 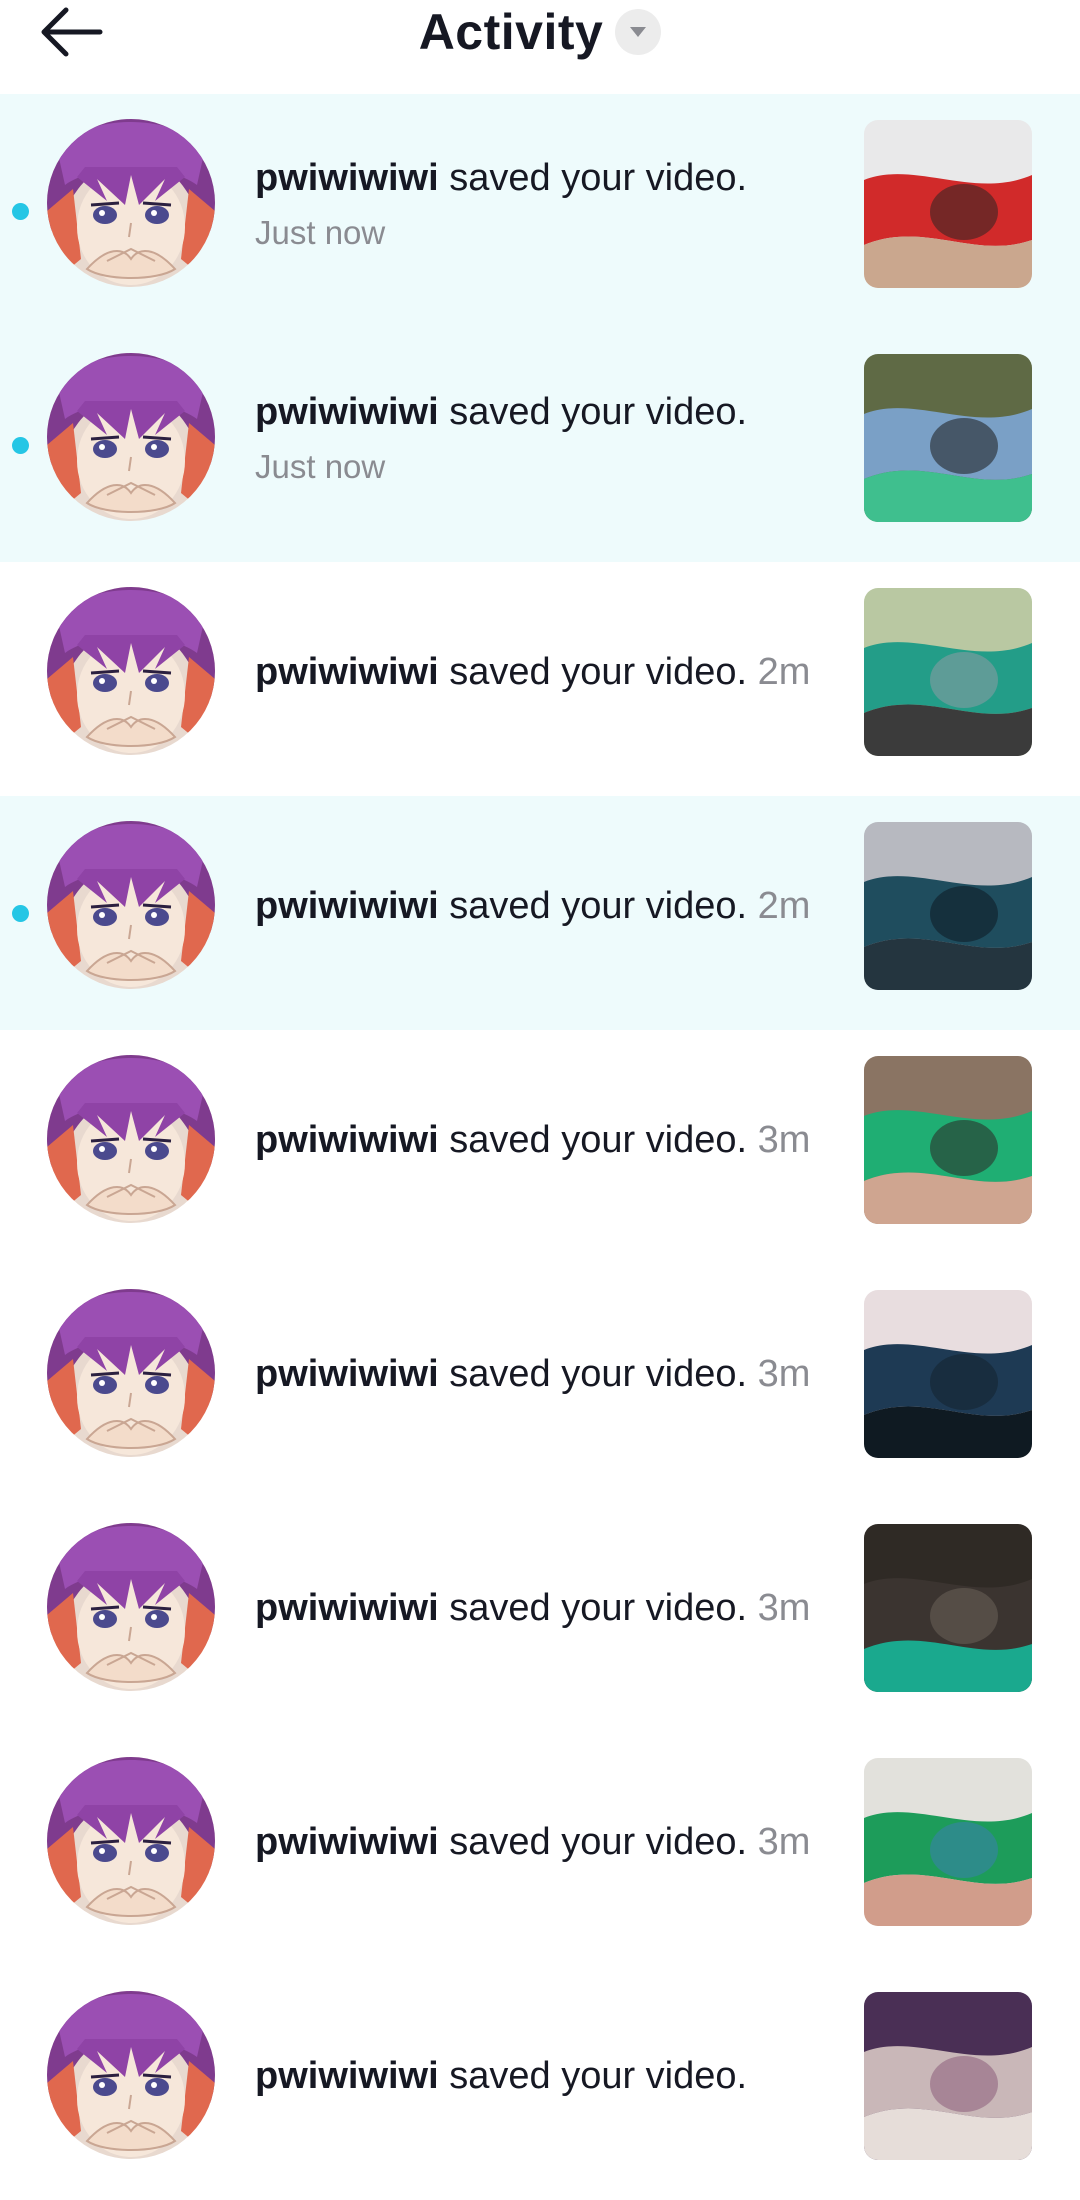 I want to click on title-wrap: Activity, so click(x=540, y=32).